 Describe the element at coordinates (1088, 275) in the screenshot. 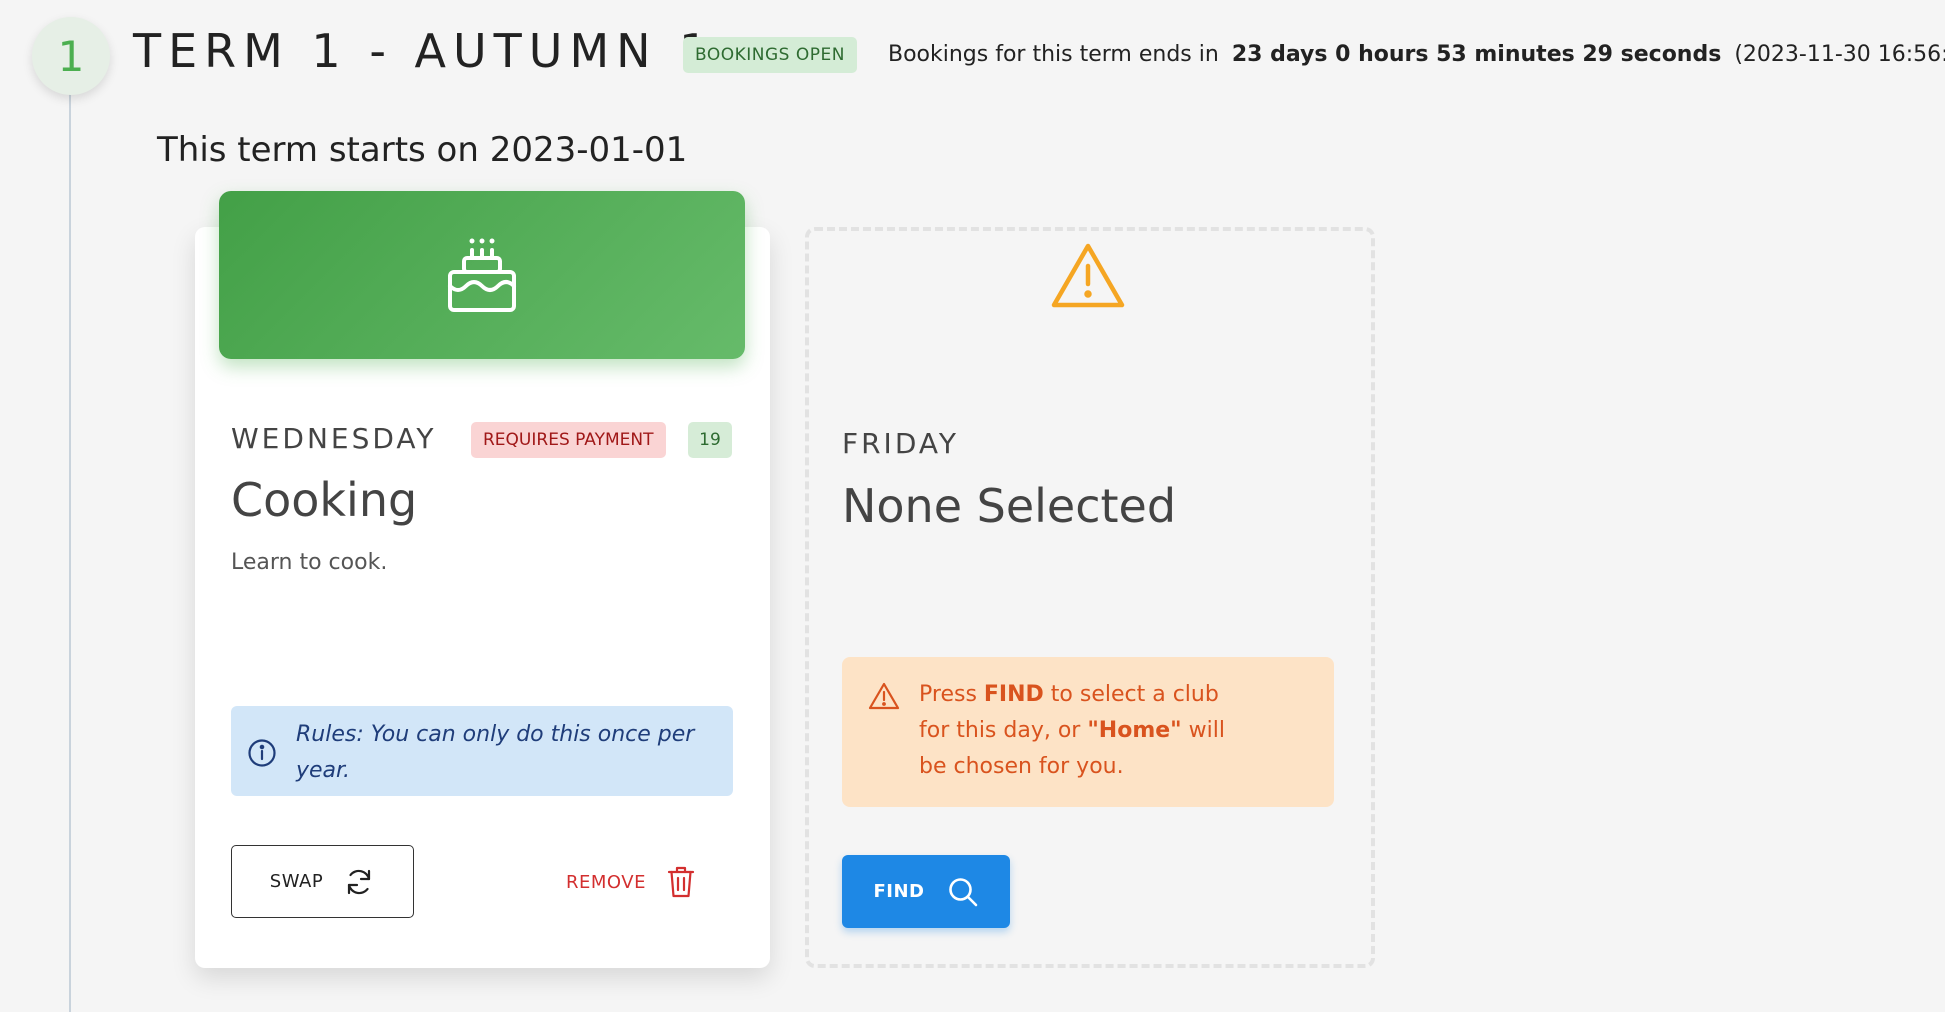

I see `warning-icon` at that location.